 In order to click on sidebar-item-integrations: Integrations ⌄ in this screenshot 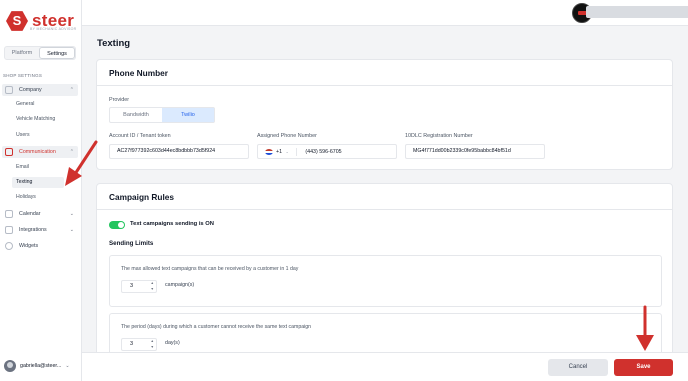, I will do `click(40, 230)`.